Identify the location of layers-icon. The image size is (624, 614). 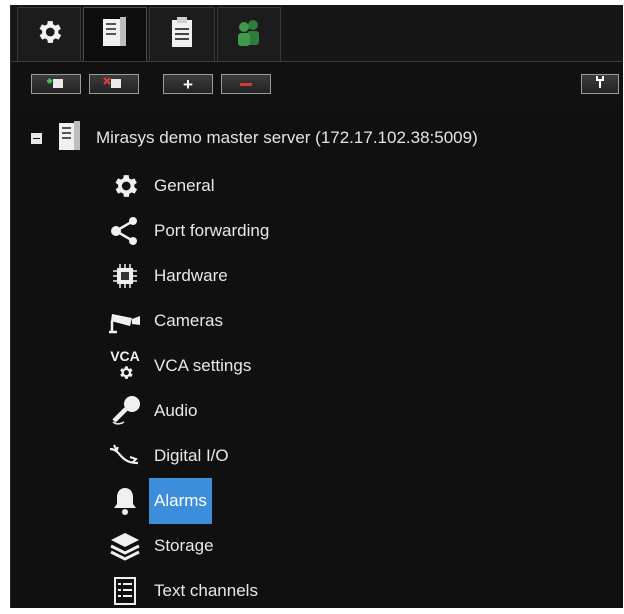
(125, 546).